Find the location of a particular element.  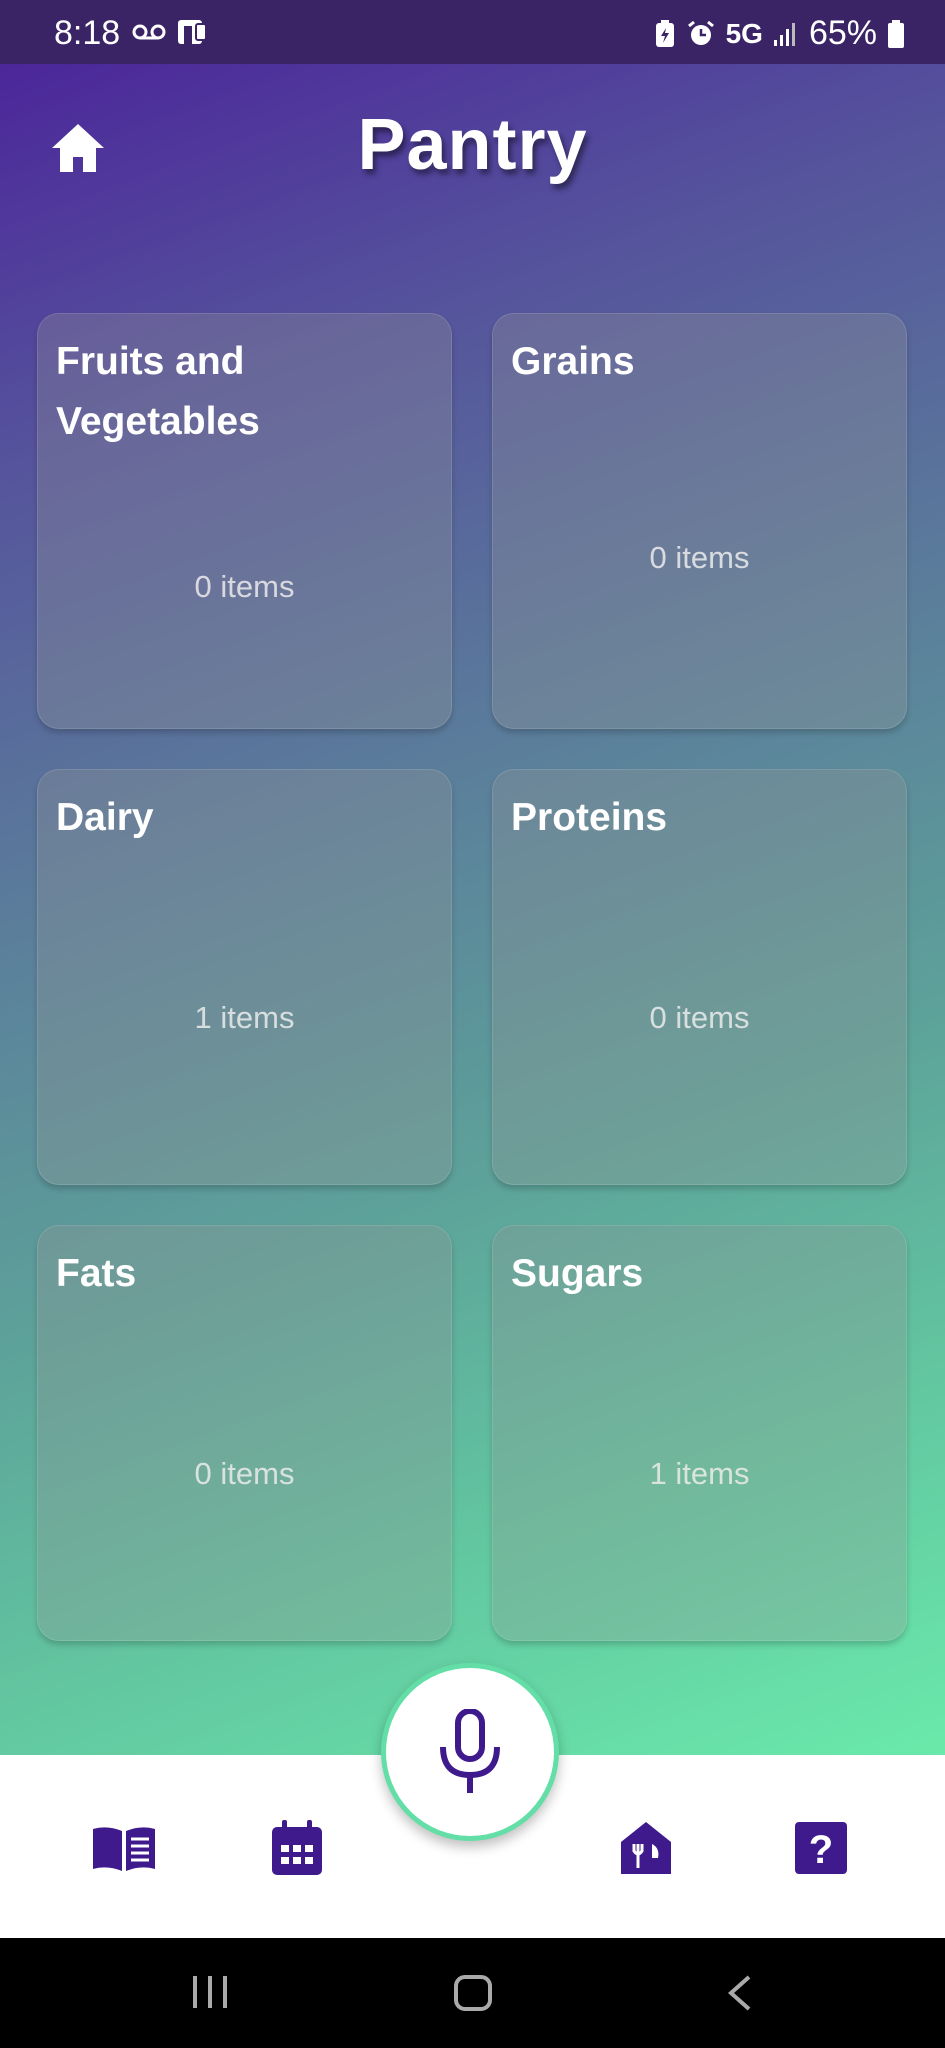

microphone-icon is located at coordinates (470, 1751).